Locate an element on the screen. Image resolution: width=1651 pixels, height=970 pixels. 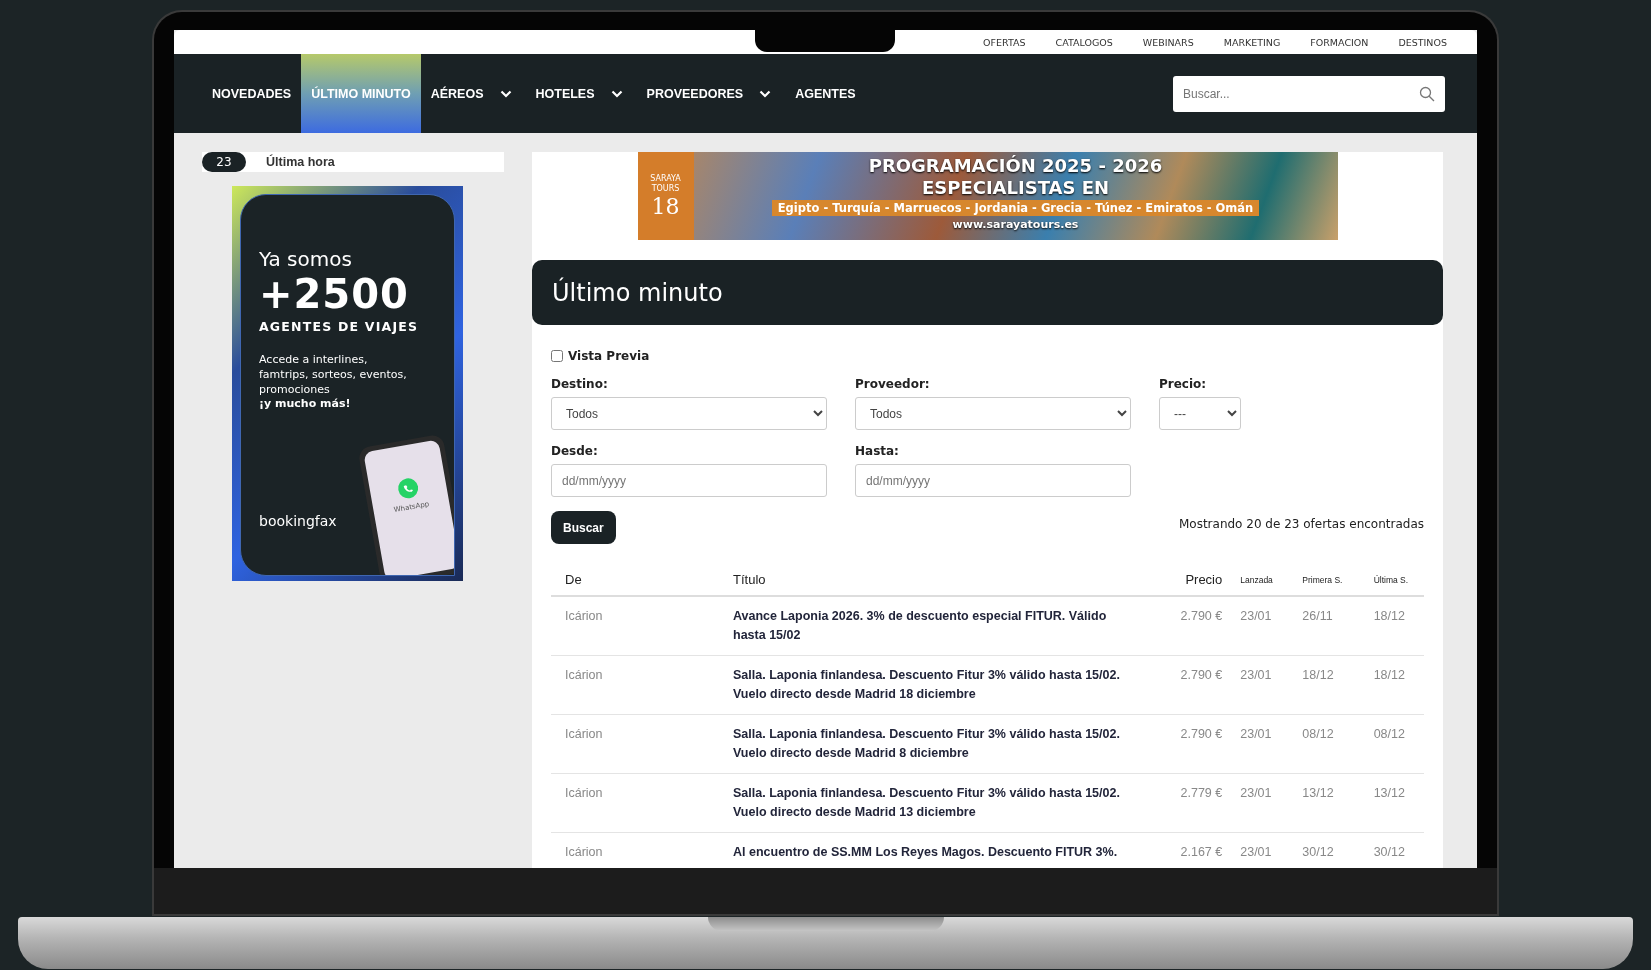
banner-heading: PROGRAMACIÓN 2025 - 2026 is located at coordinates (1015, 166).